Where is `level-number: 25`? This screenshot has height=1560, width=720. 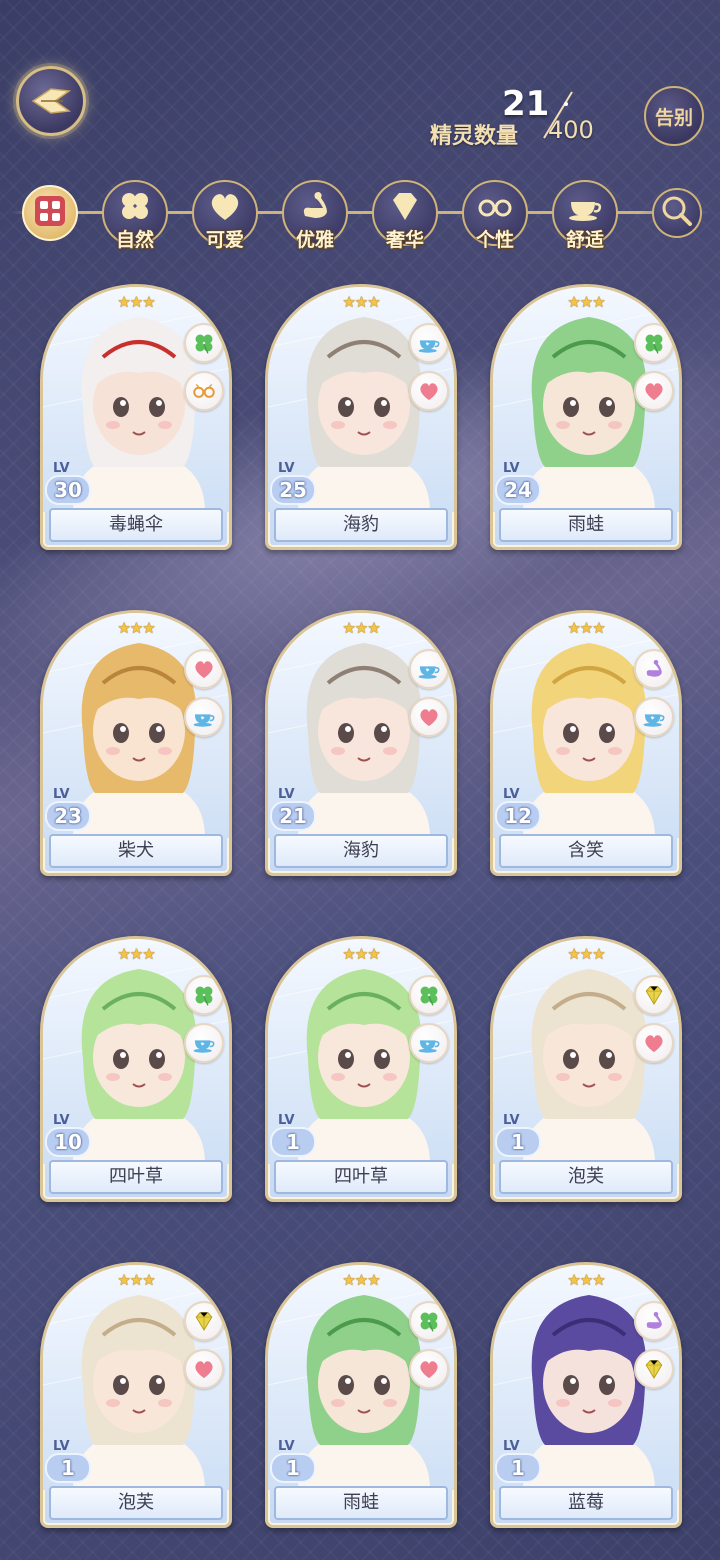
level-number: 25 is located at coordinates (293, 490).